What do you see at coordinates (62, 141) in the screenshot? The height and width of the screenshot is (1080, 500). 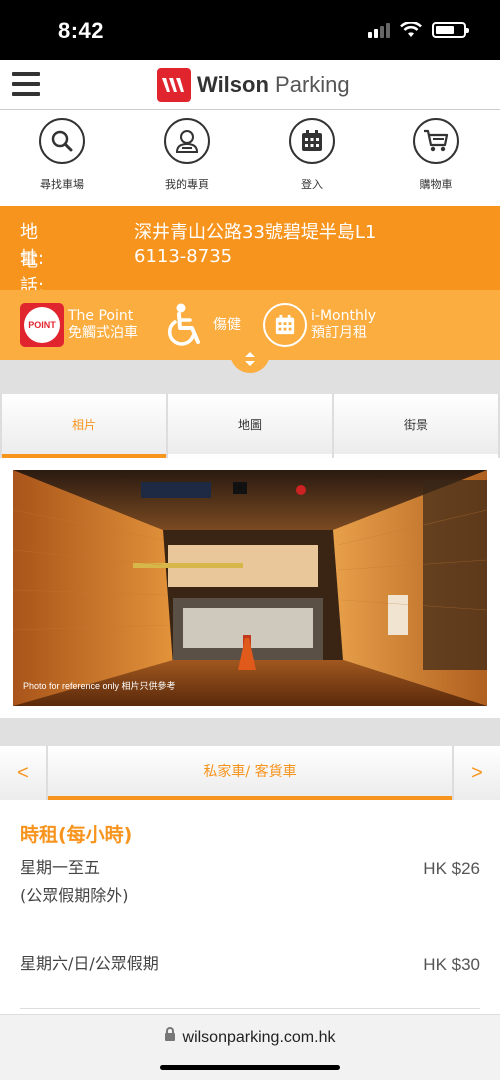 I see `search-icon` at bounding box center [62, 141].